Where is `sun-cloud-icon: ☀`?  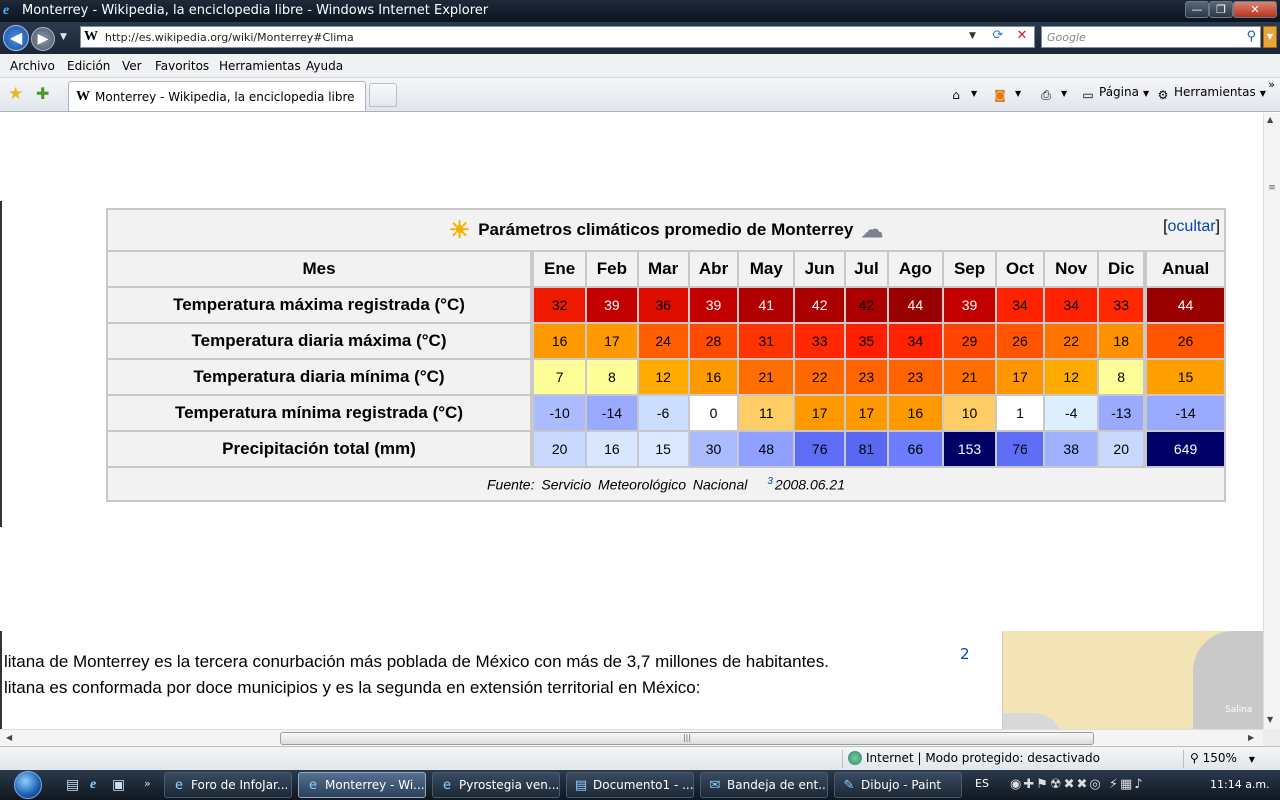 sun-cloud-icon: ☀ is located at coordinates (459, 230).